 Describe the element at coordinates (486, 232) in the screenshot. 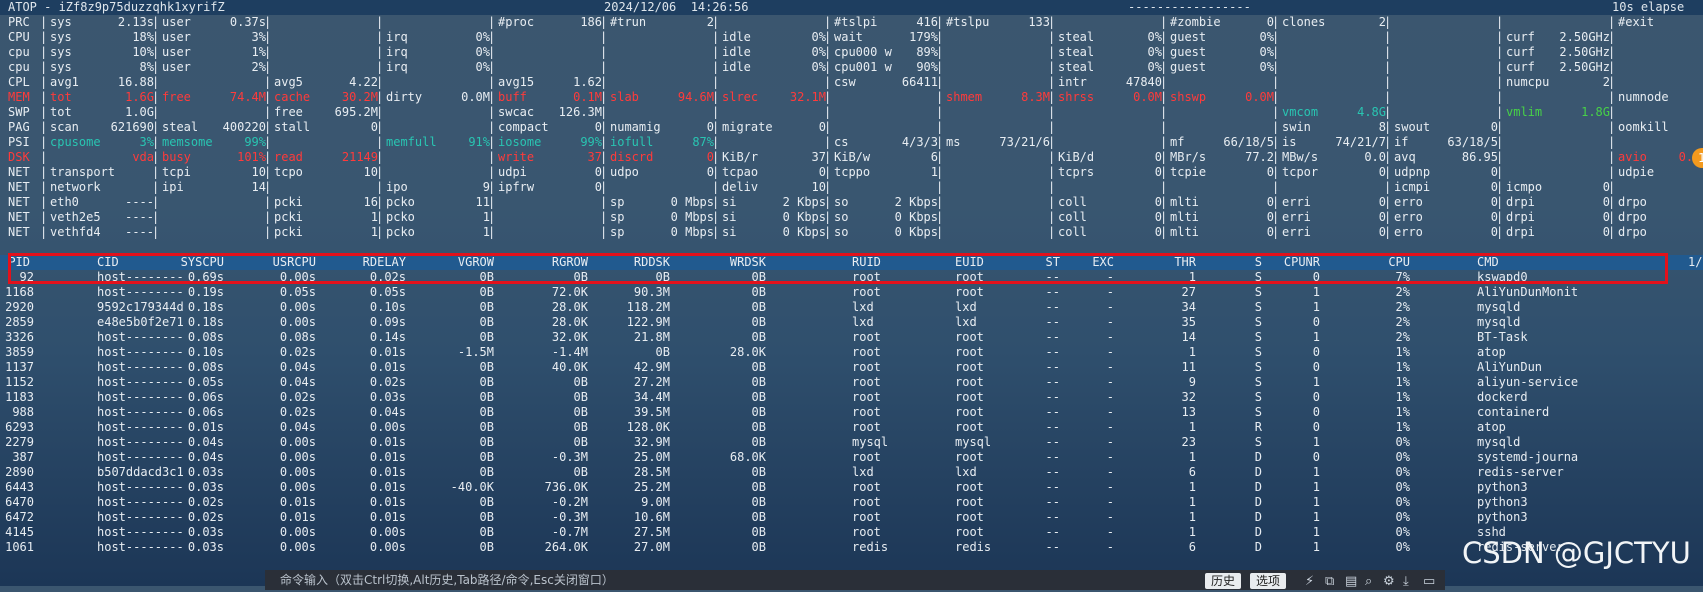

I see `metric-value: 1` at that location.